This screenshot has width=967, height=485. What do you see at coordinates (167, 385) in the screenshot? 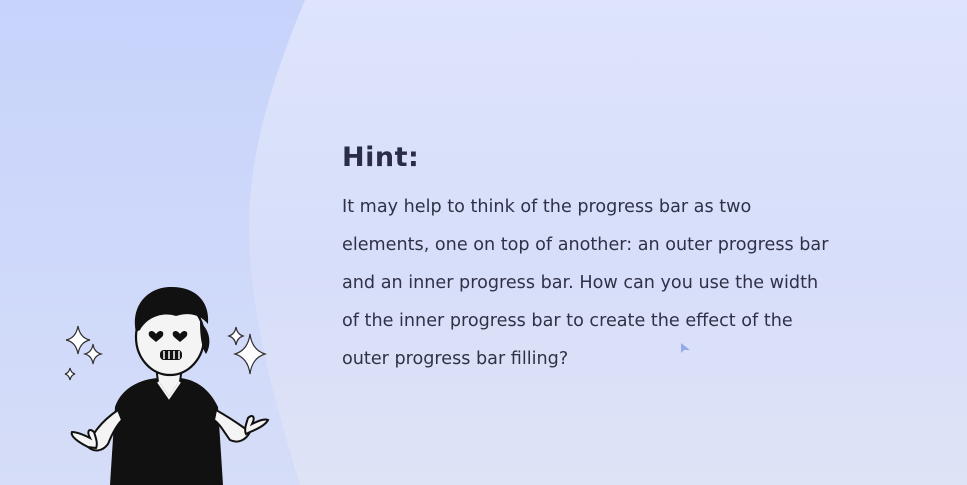
I see `shrugging-person-icon` at bounding box center [167, 385].